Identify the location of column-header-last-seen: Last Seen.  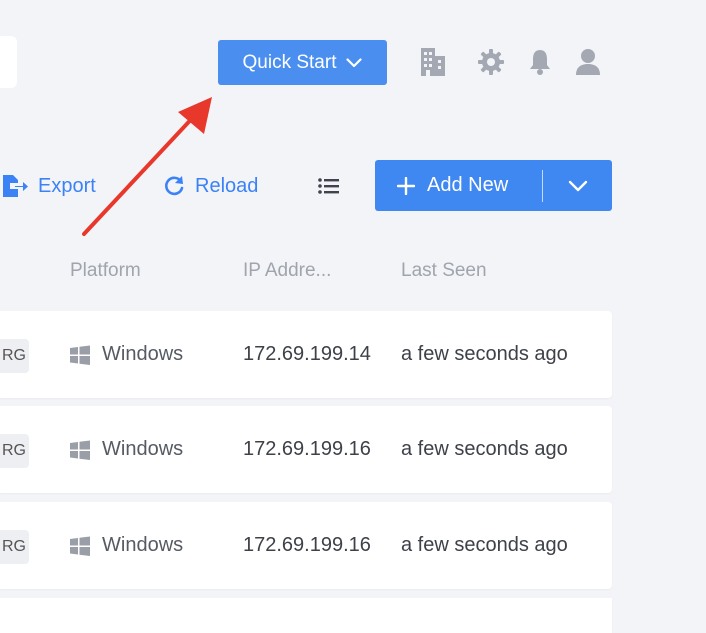
(444, 271).